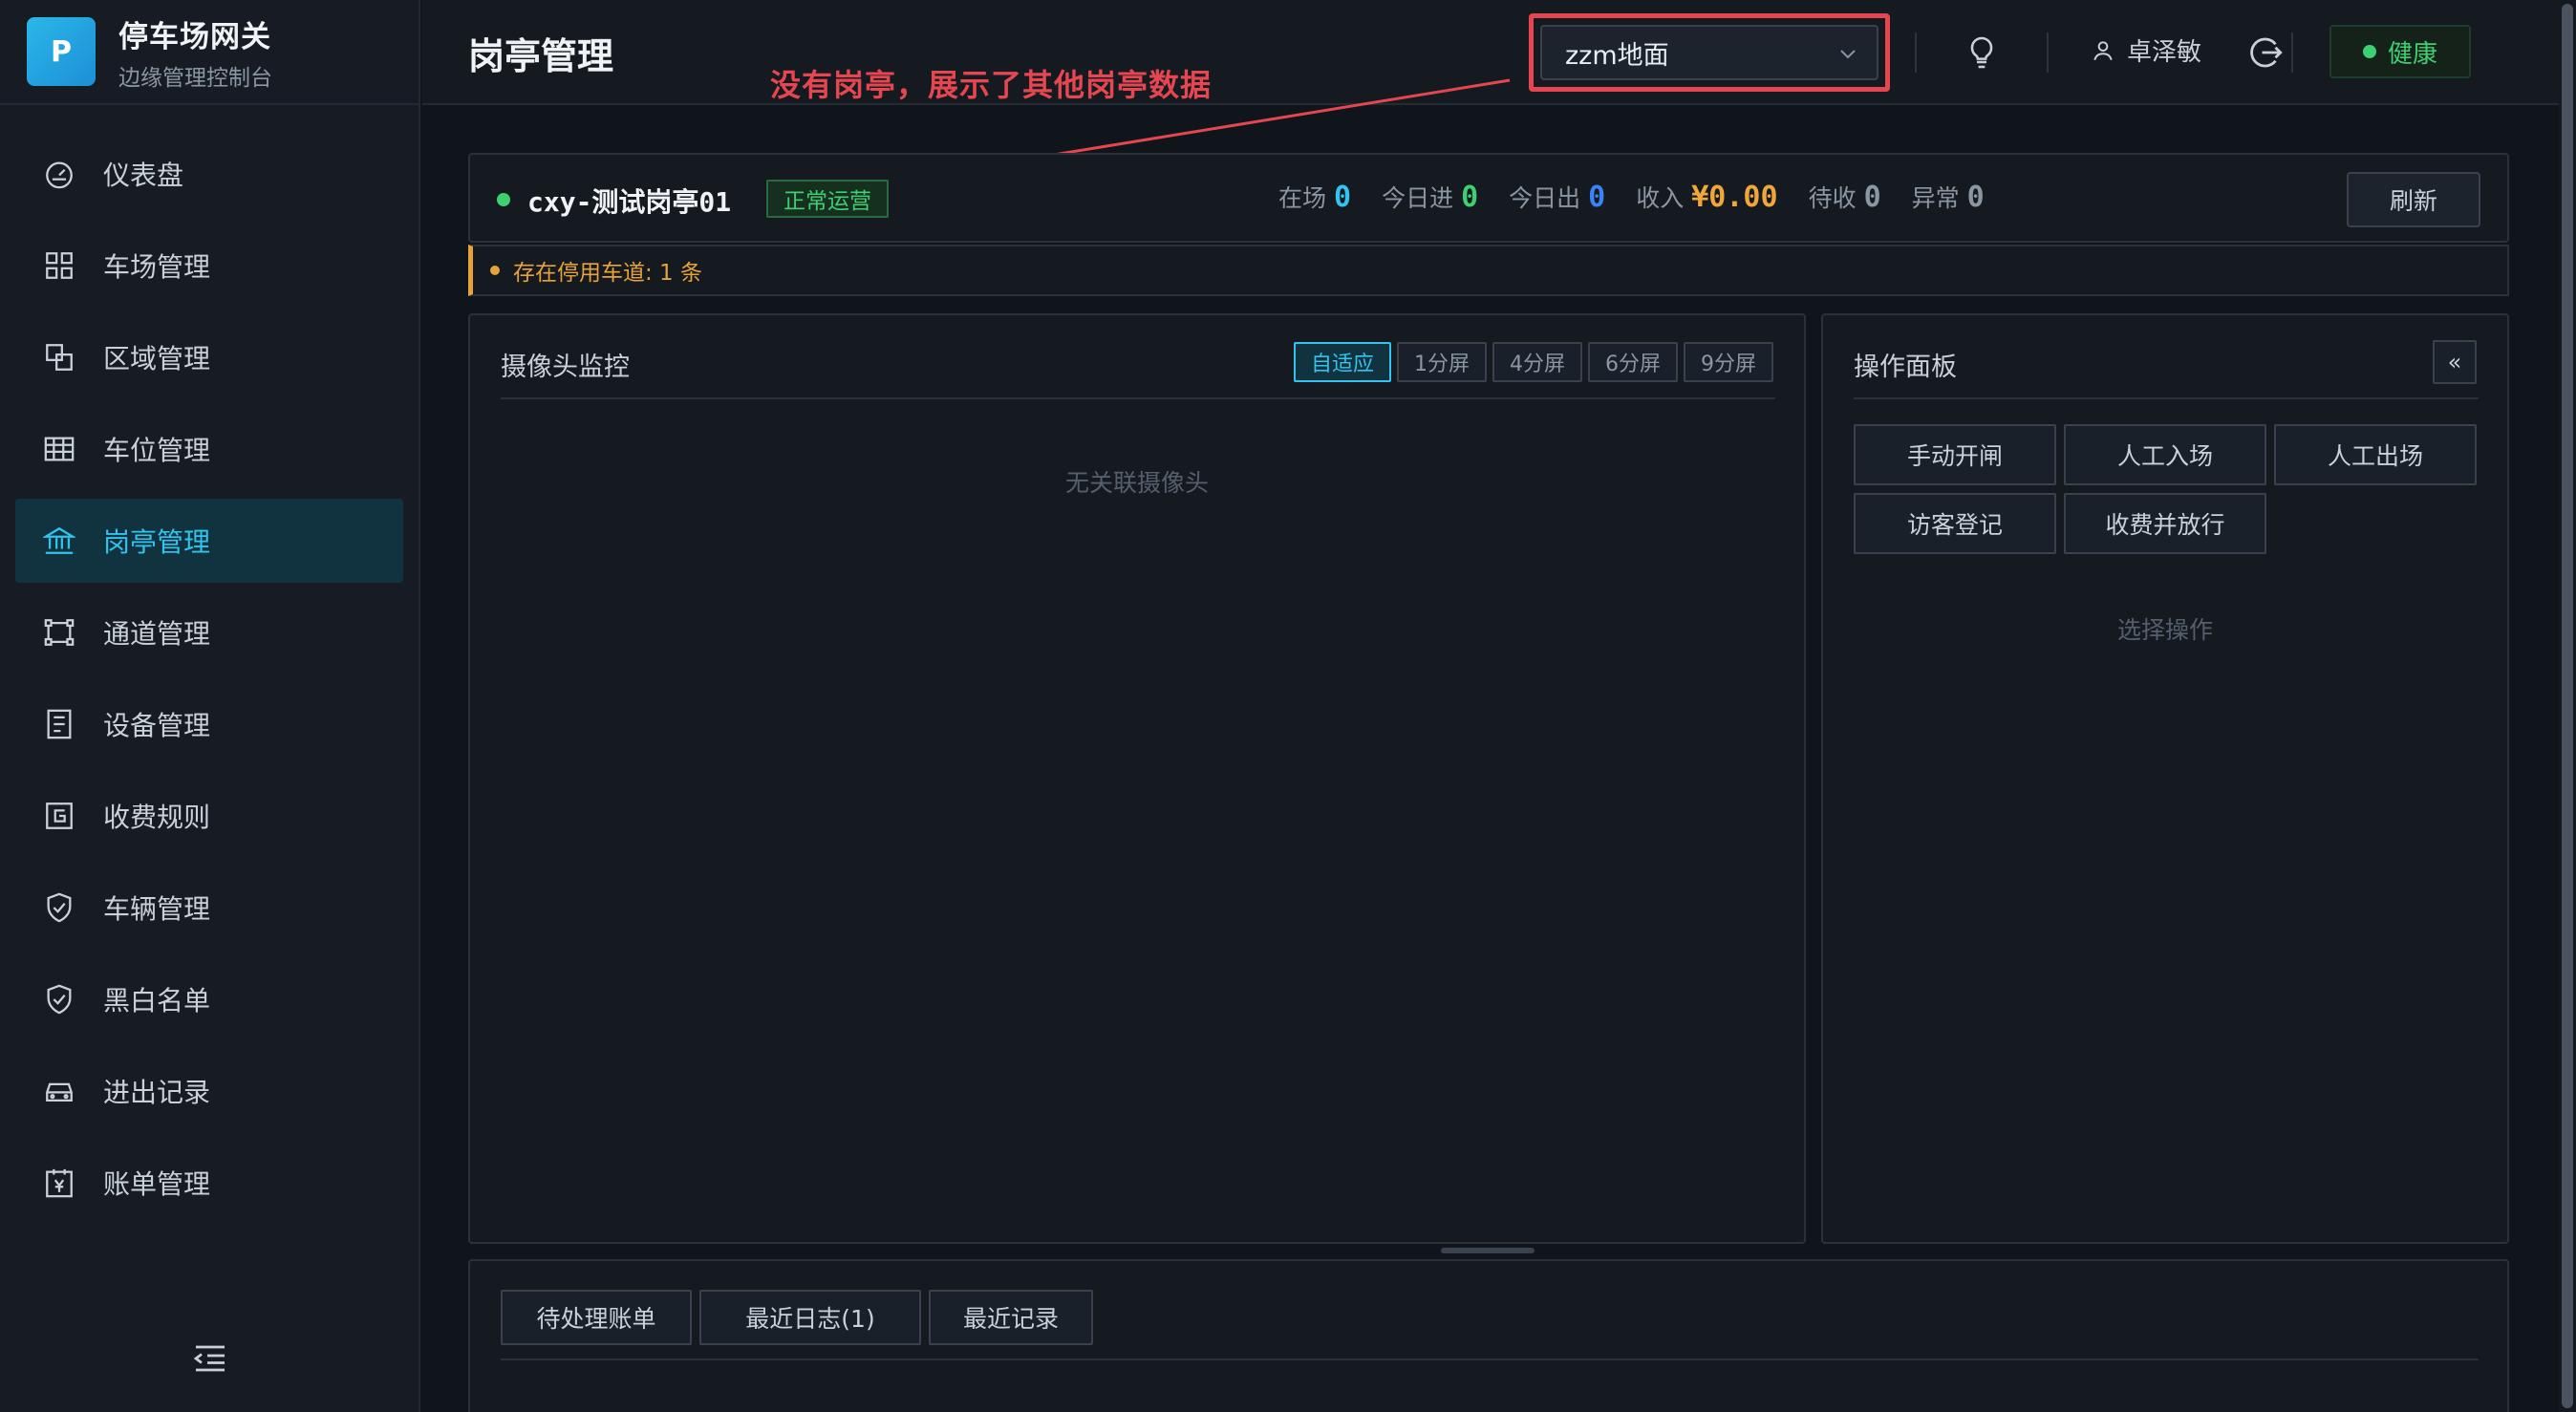 Image resolution: width=2576 pixels, height=1412 pixels. Describe the element at coordinates (2413, 199) in the screenshot. I see `refresh-button: 刷新` at that location.